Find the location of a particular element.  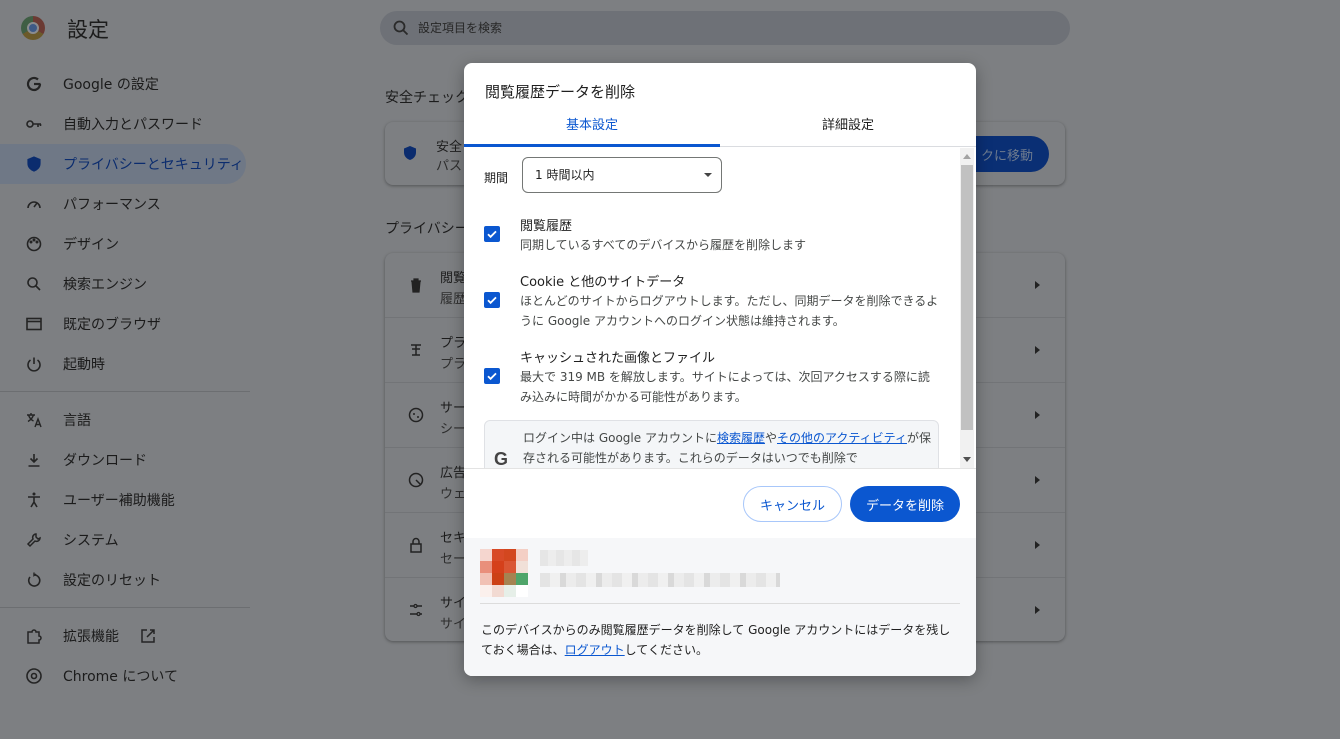

scrollbar-thumb is located at coordinates (967, 297).